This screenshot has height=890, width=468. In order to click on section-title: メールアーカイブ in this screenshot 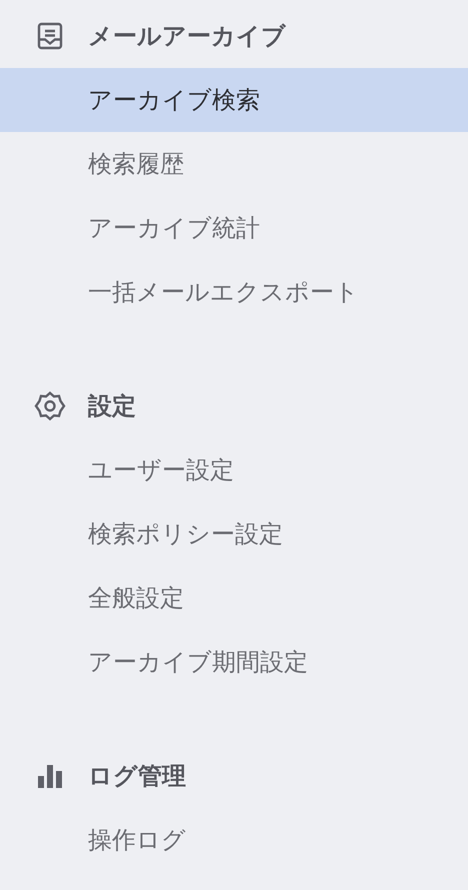, I will do `click(187, 36)`.